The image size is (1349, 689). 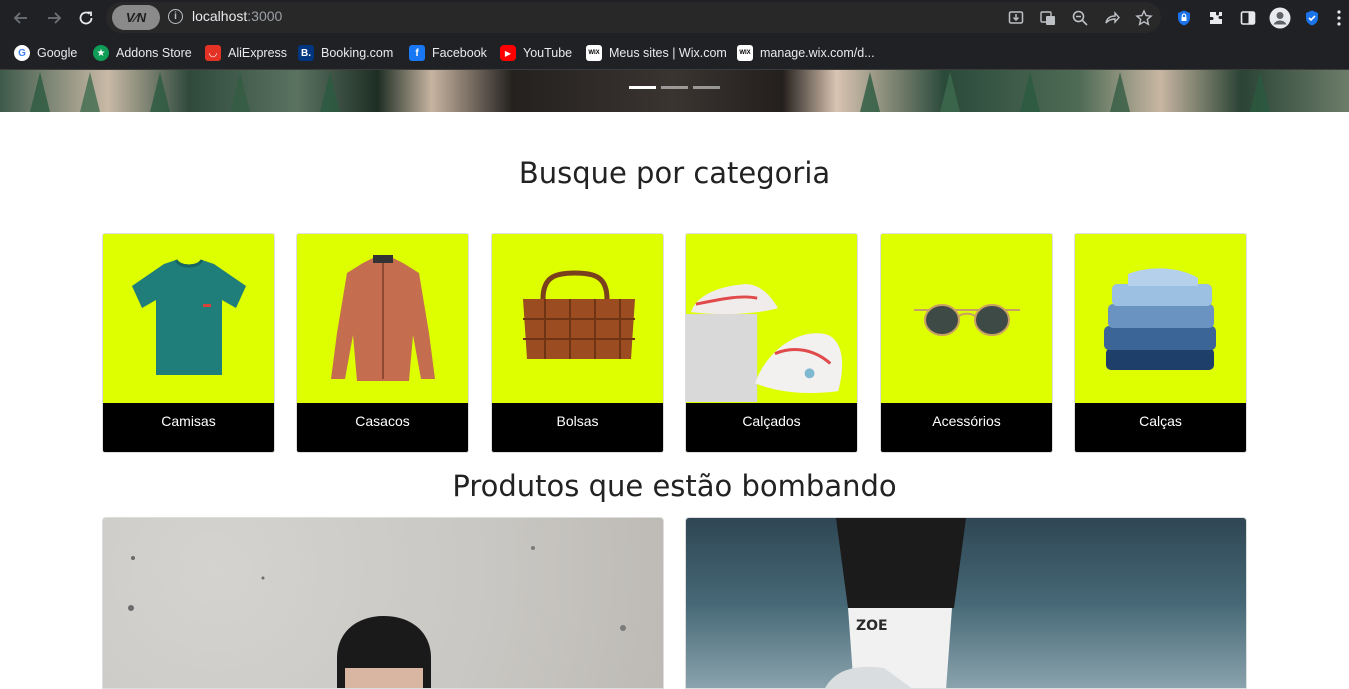 I want to click on socks-sneakers-image: ZOE, so click(x=895, y=603).